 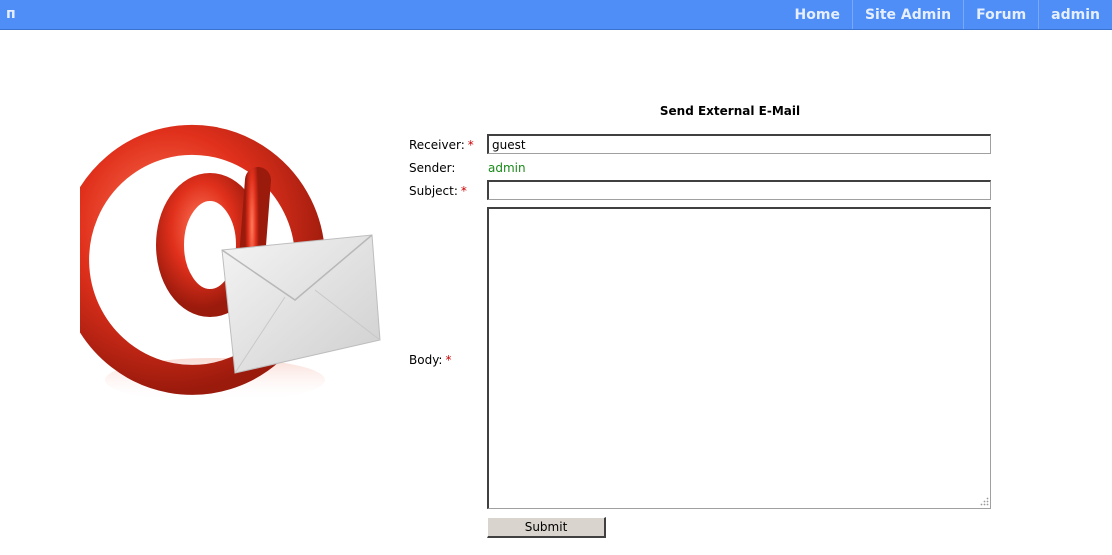 What do you see at coordinates (11, 14) in the screenshot?
I see `brand-logo: п` at bounding box center [11, 14].